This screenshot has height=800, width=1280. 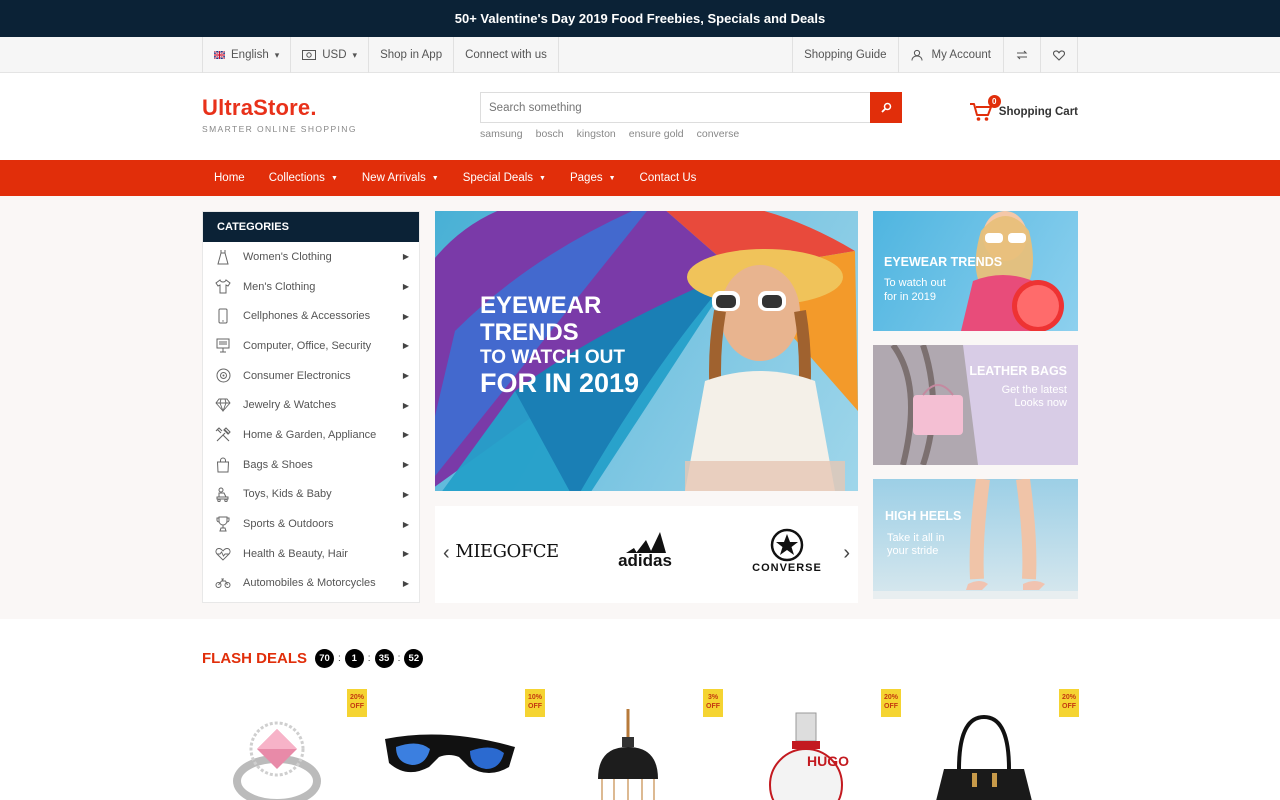 What do you see at coordinates (1012, 271) in the screenshot?
I see `woman-image` at bounding box center [1012, 271].